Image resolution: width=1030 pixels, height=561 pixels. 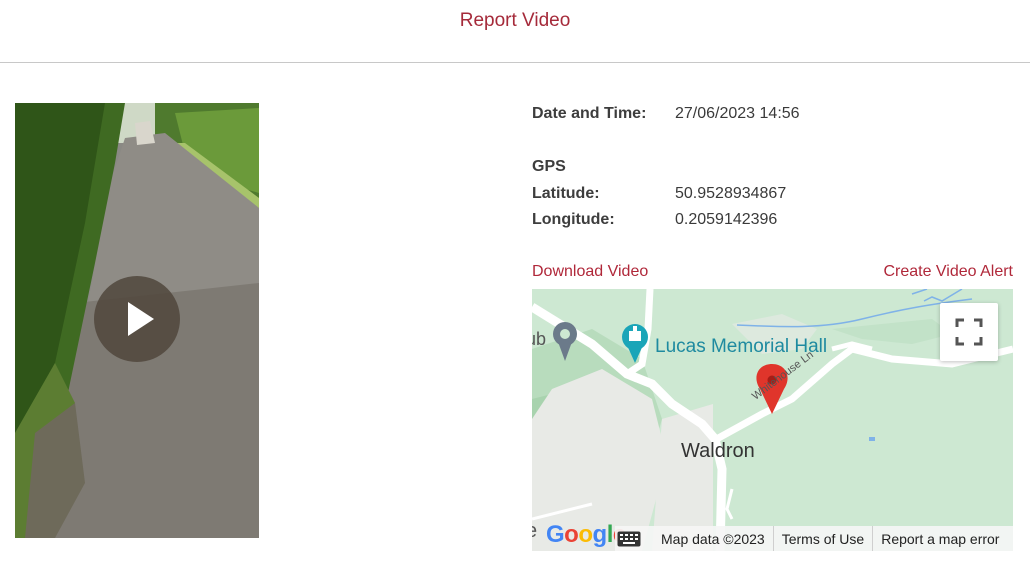 I want to click on gps-heading: GPS, so click(x=549, y=166).